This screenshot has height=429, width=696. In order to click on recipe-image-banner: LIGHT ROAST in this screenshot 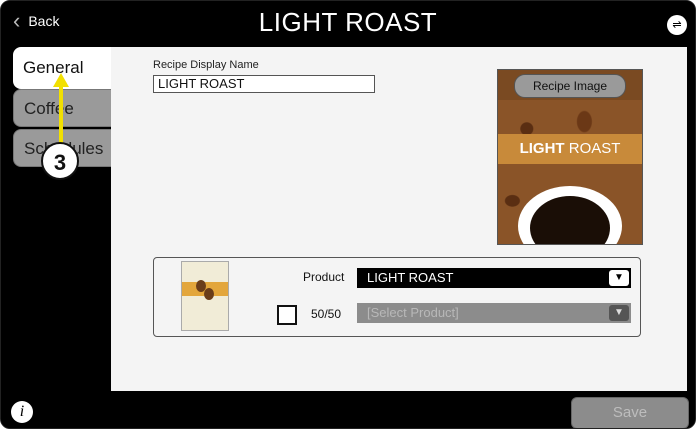, I will do `click(570, 149)`.